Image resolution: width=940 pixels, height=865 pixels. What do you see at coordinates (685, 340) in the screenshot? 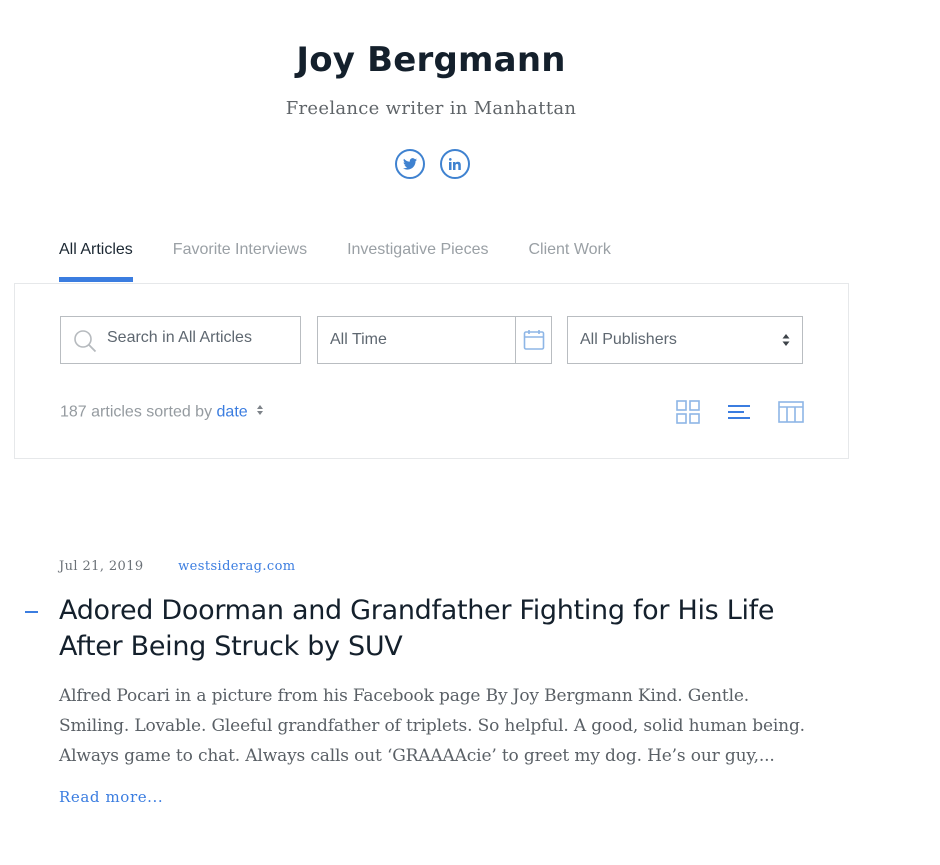
I see `publisher-select: All Publishers` at bounding box center [685, 340].